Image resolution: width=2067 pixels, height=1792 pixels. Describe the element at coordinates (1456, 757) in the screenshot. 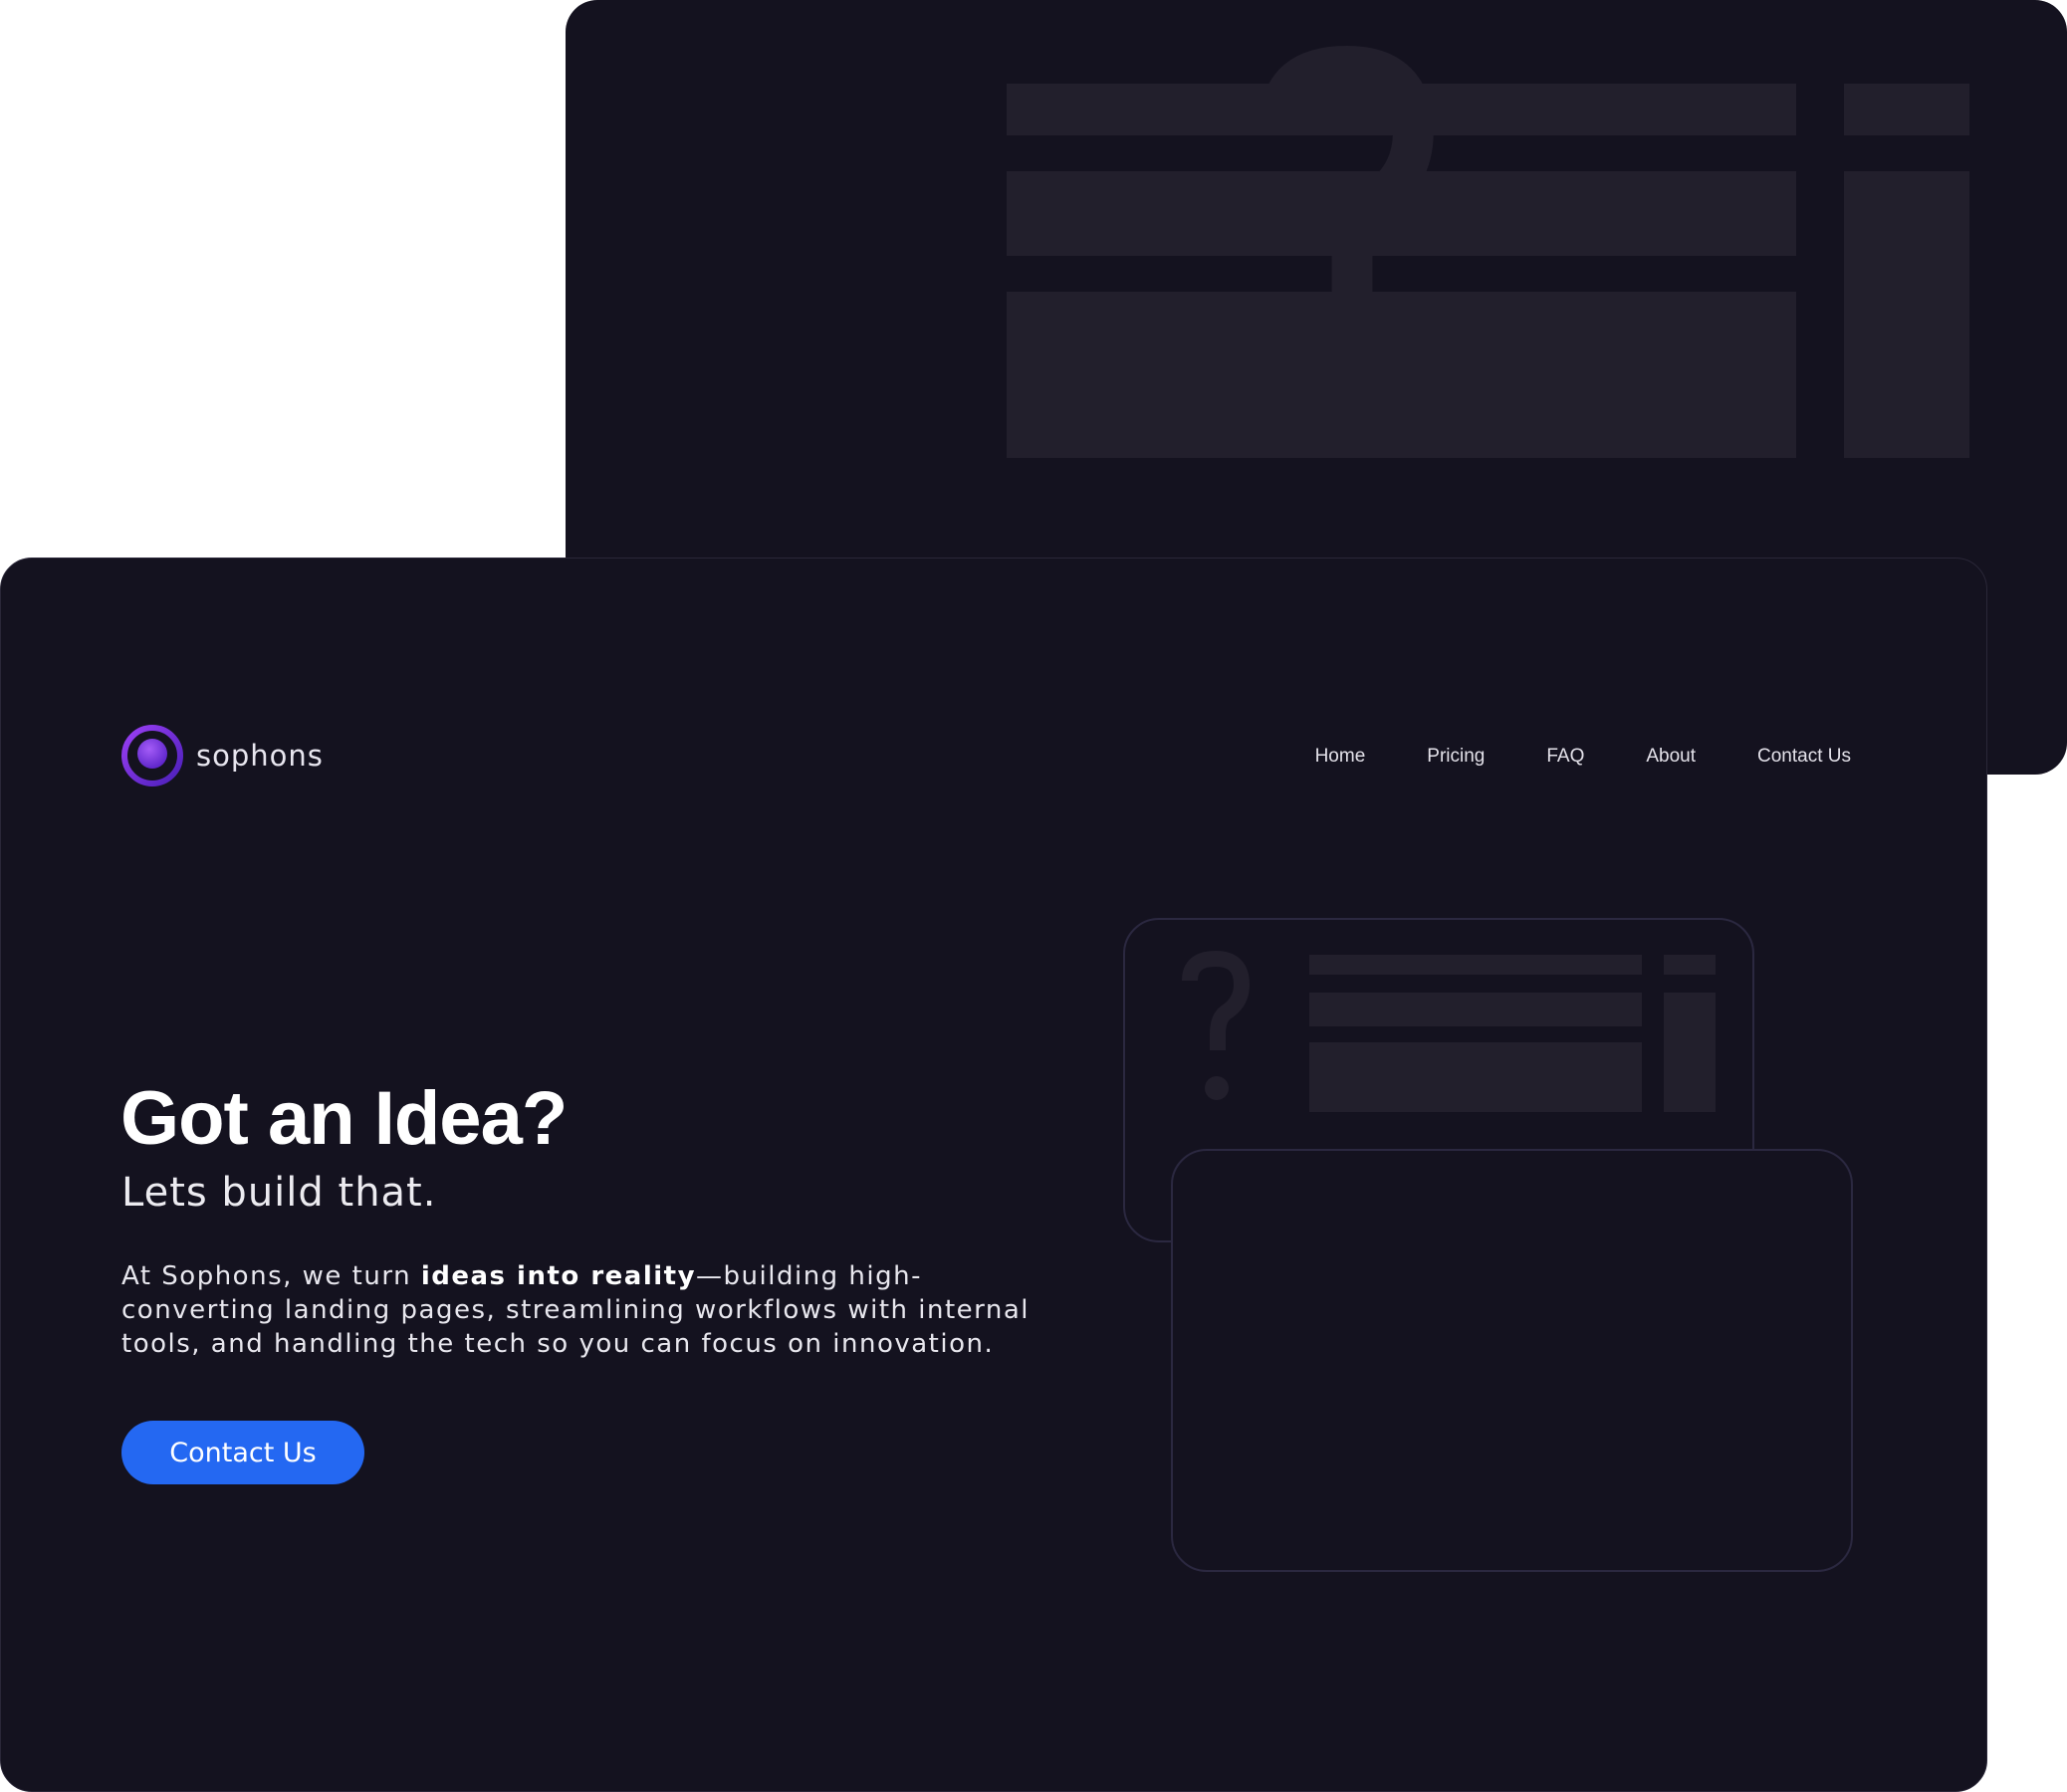

I see `nav-pricing: Pricing` at that location.